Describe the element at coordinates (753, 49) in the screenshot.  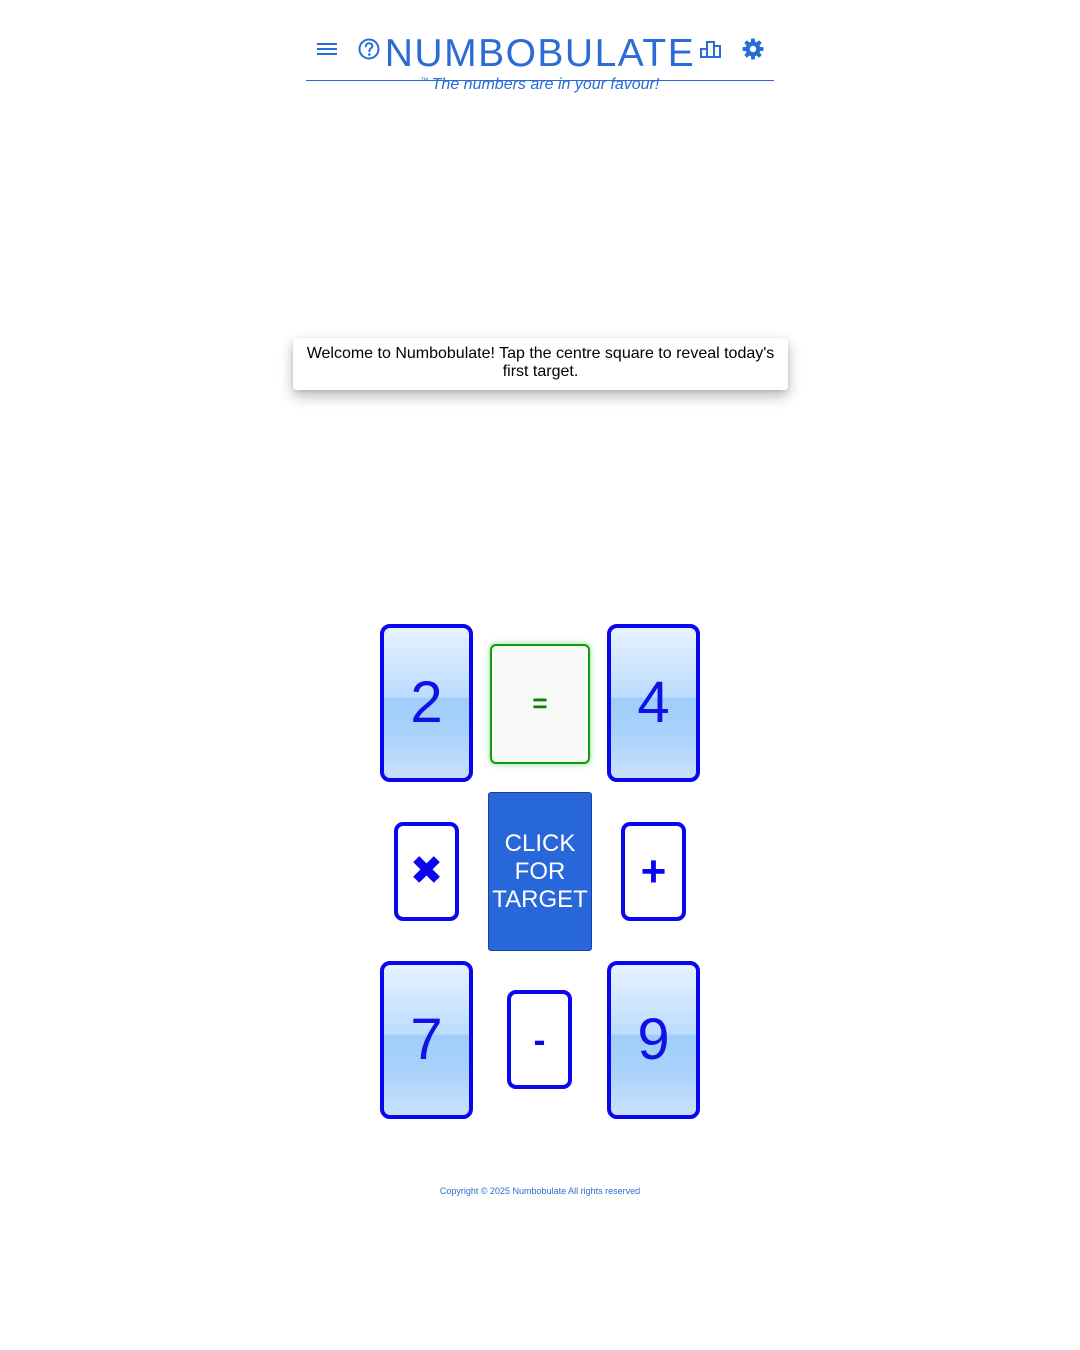
I see `gear-icon` at that location.